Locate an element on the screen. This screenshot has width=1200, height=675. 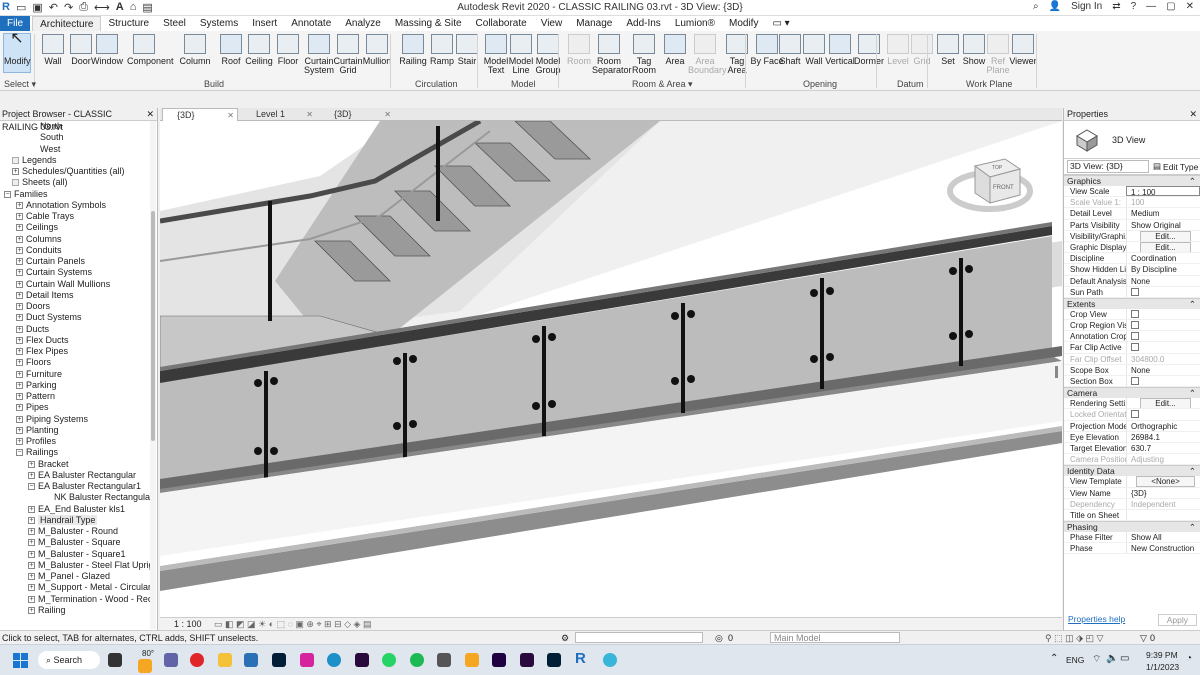
whatsapp-icon is located at coordinates (389, 660).